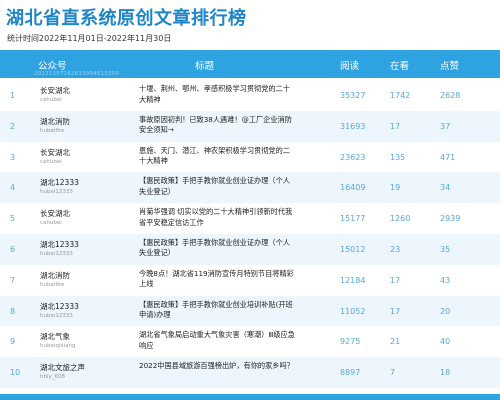 The width and height of the screenshot is (500, 400). I want to click on rank-number: 8, so click(13, 311).